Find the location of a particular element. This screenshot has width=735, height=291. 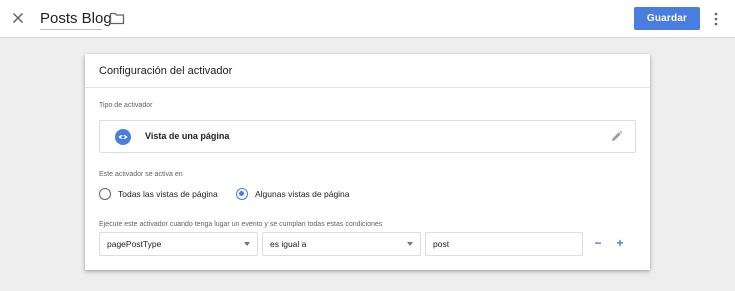

operator-value: es igual a is located at coordinates (288, 244).